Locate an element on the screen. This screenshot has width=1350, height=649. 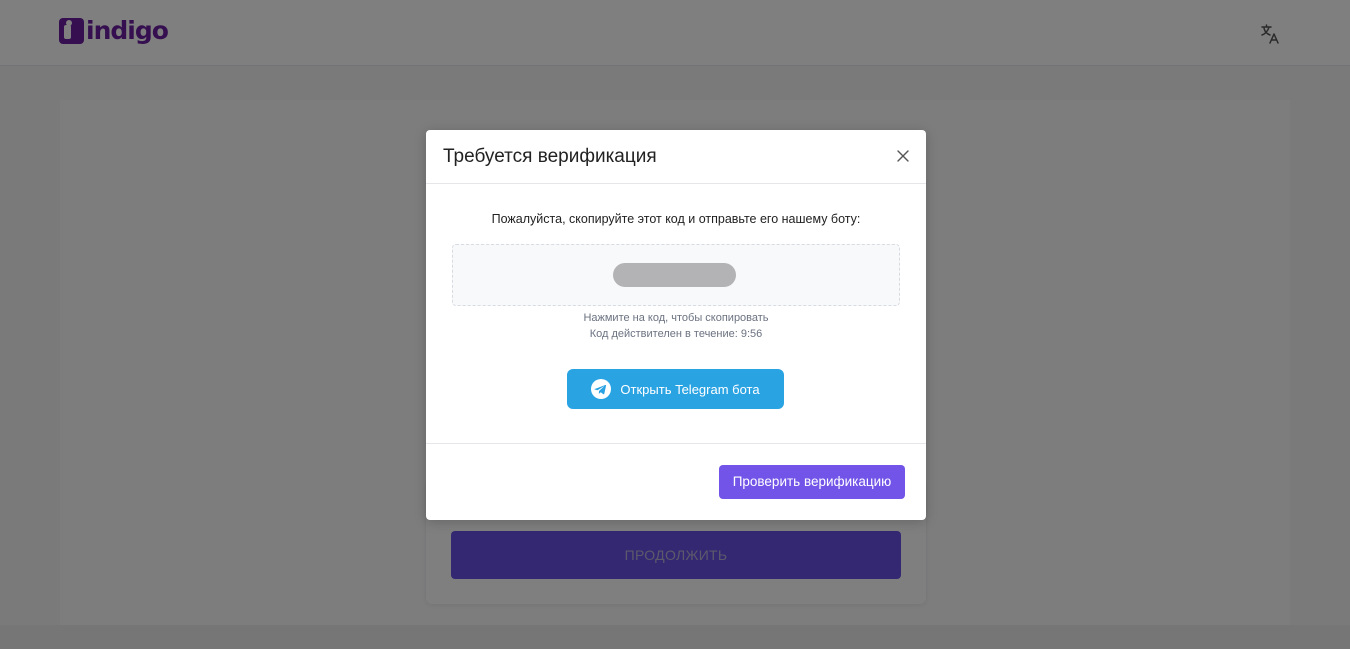
open-telegram-bot-label: Открыть Telegram бота is located at coordinates (690, 389).